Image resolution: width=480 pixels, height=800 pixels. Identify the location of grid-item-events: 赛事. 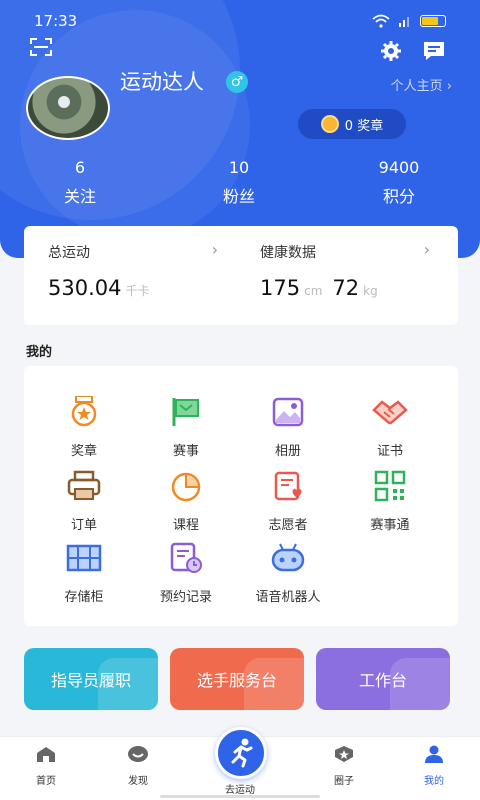
(186, 427).